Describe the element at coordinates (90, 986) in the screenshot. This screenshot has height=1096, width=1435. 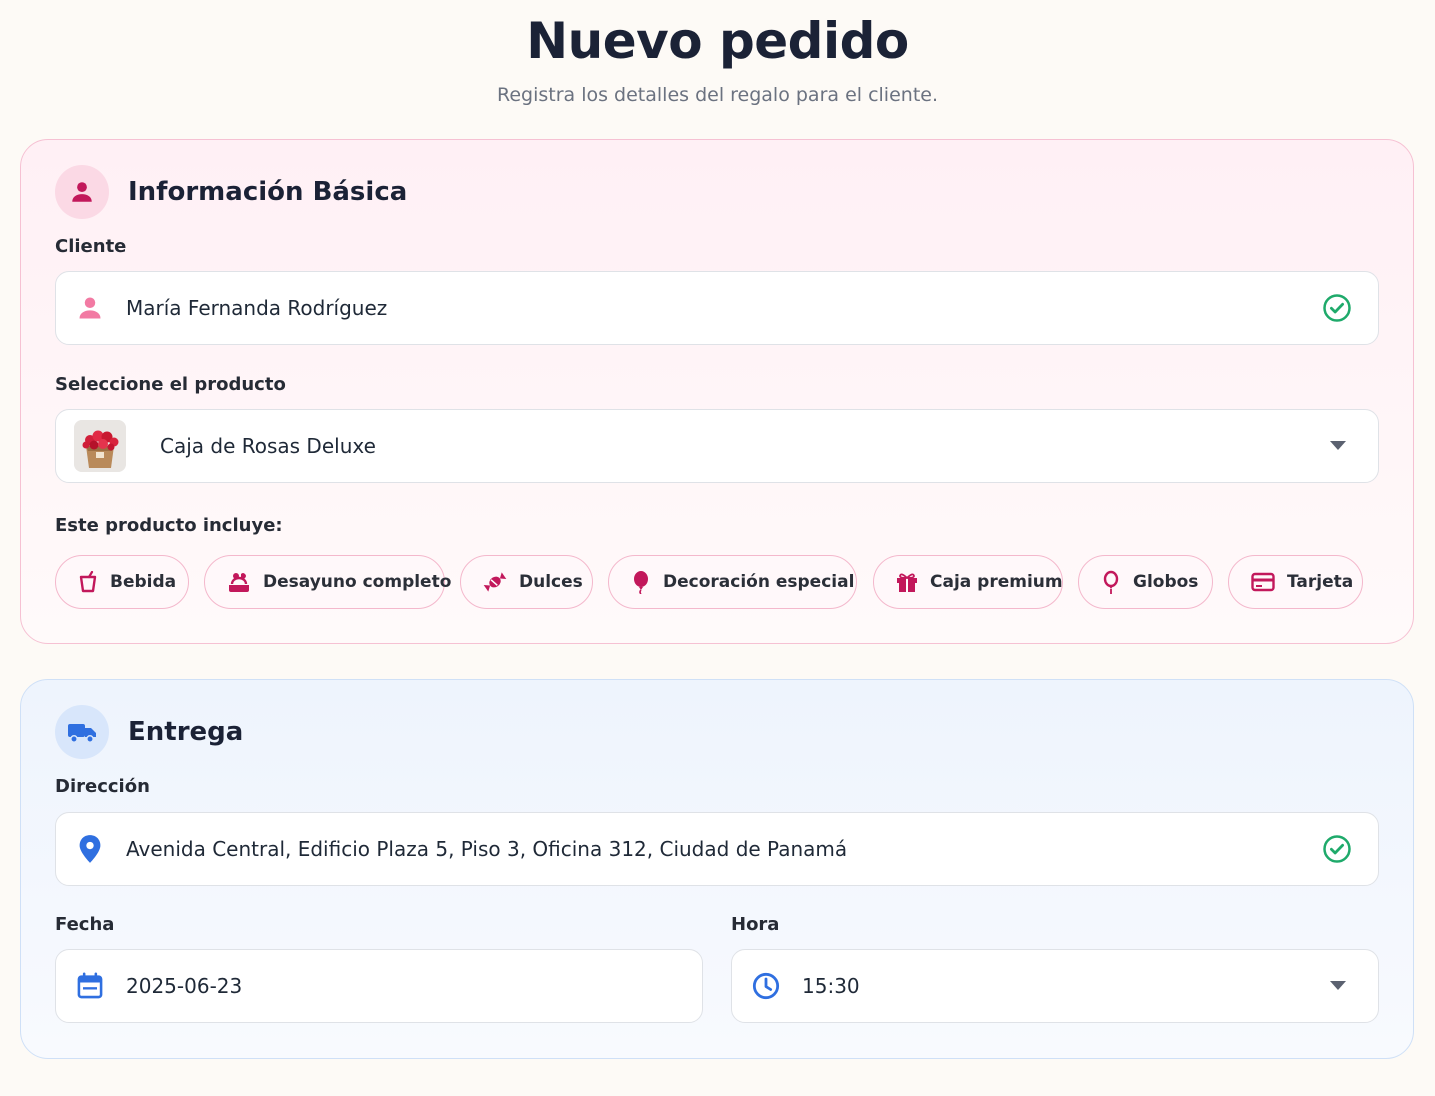
I see `calendar-icon` at that location.